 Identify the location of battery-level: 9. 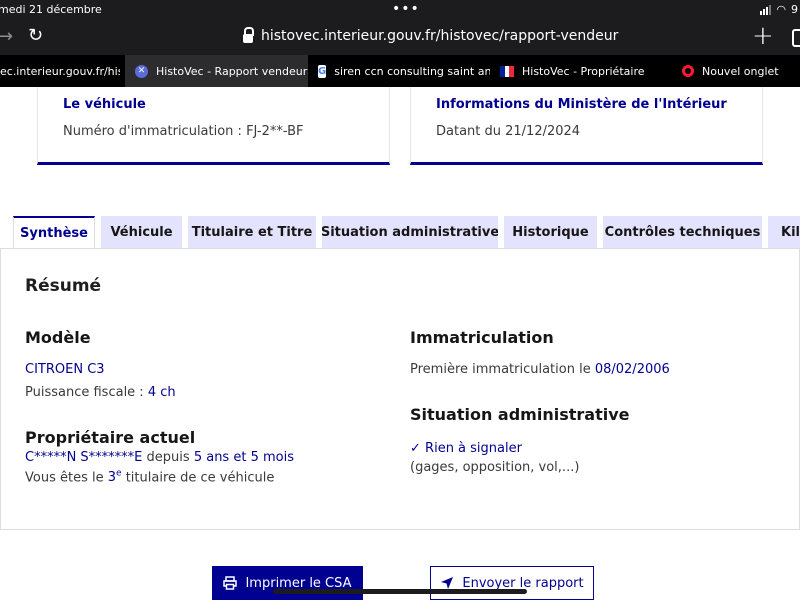
(794, 9).